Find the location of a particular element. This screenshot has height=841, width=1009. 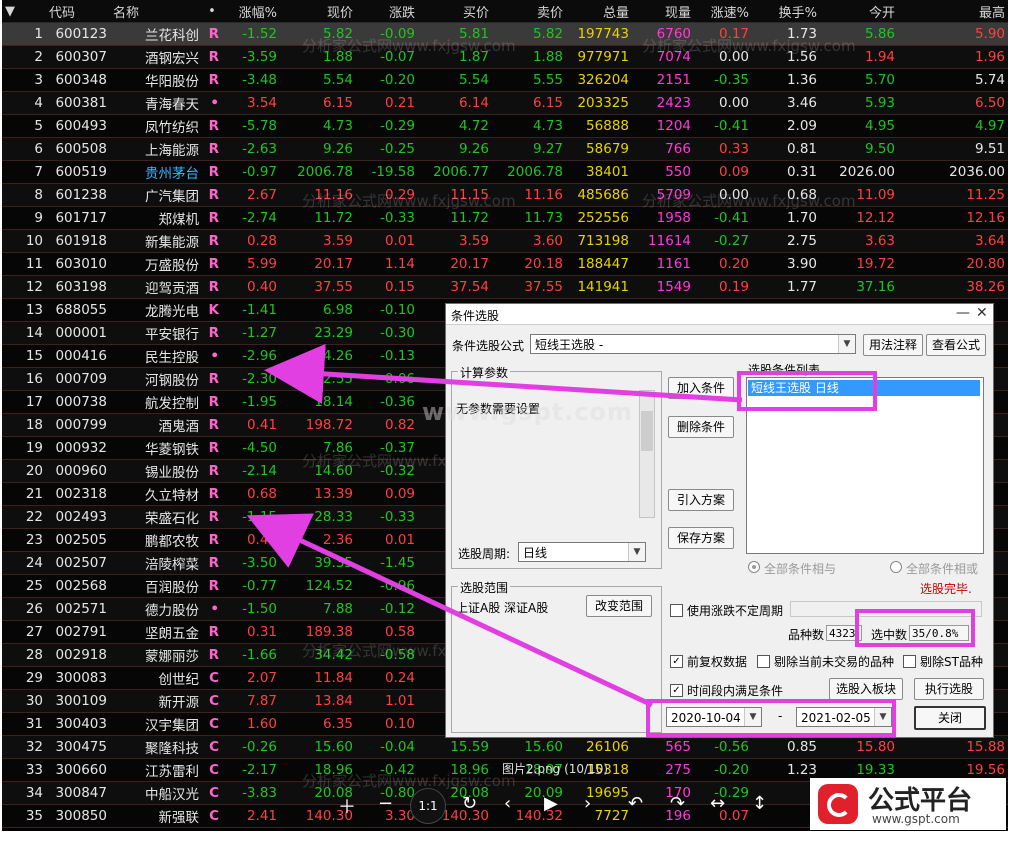

viewer-caption: 图片2.png (10/10) is located at coordinates (555, 769).